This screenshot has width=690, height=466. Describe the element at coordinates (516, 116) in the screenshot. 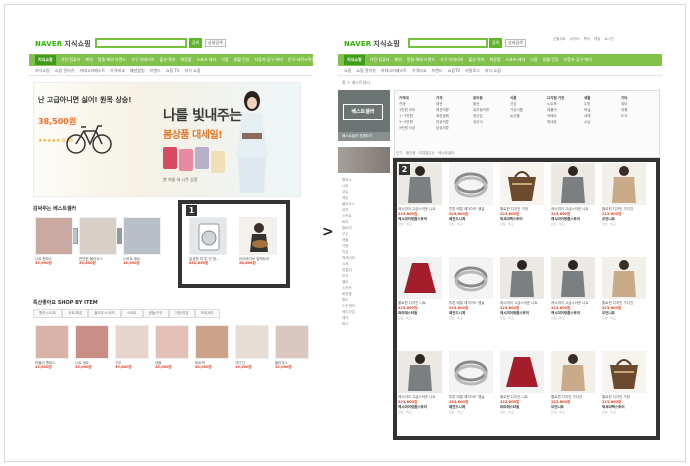

I see `filter-option: 농산물` at that location.